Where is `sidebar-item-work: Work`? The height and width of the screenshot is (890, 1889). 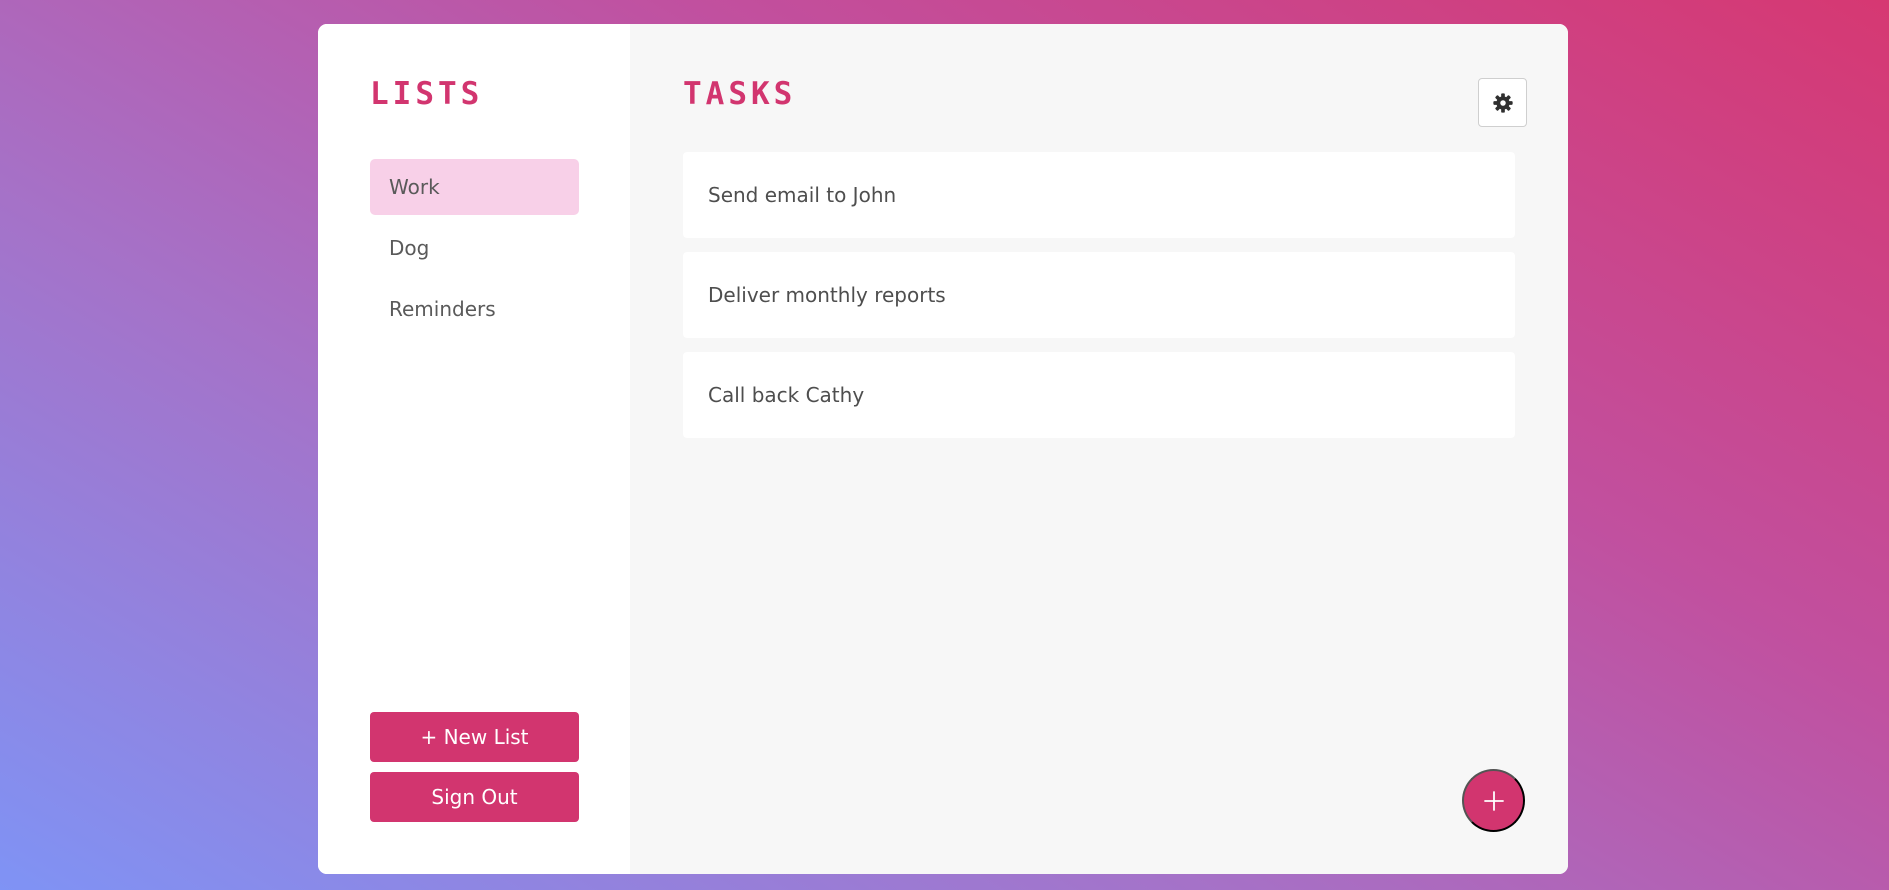
sidebar-item-work: Work is located at coordinates (474, 187).